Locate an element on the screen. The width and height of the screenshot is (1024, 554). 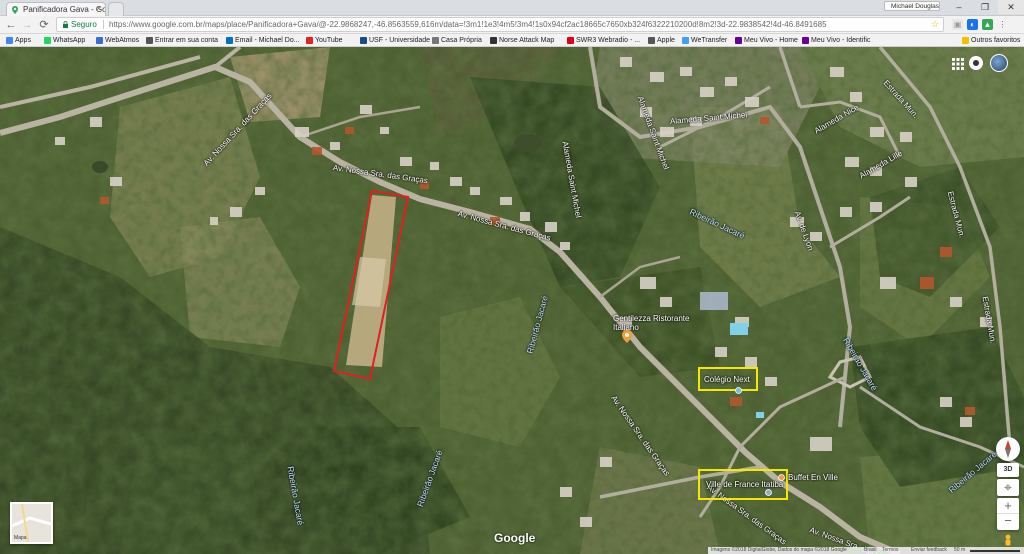
bookmark-label: Meu Vivo - Identific is located at coordinates (841, 40).